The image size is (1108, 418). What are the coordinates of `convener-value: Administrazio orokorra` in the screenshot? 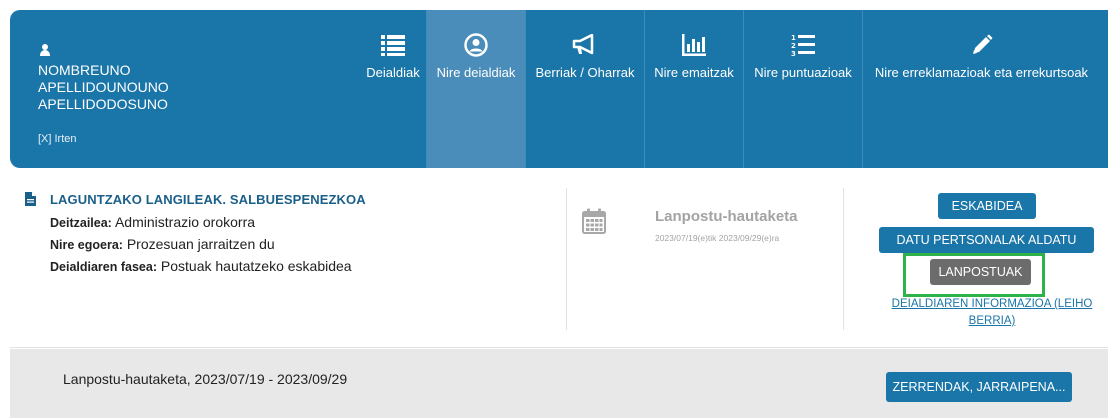 It's located at (185, 222).